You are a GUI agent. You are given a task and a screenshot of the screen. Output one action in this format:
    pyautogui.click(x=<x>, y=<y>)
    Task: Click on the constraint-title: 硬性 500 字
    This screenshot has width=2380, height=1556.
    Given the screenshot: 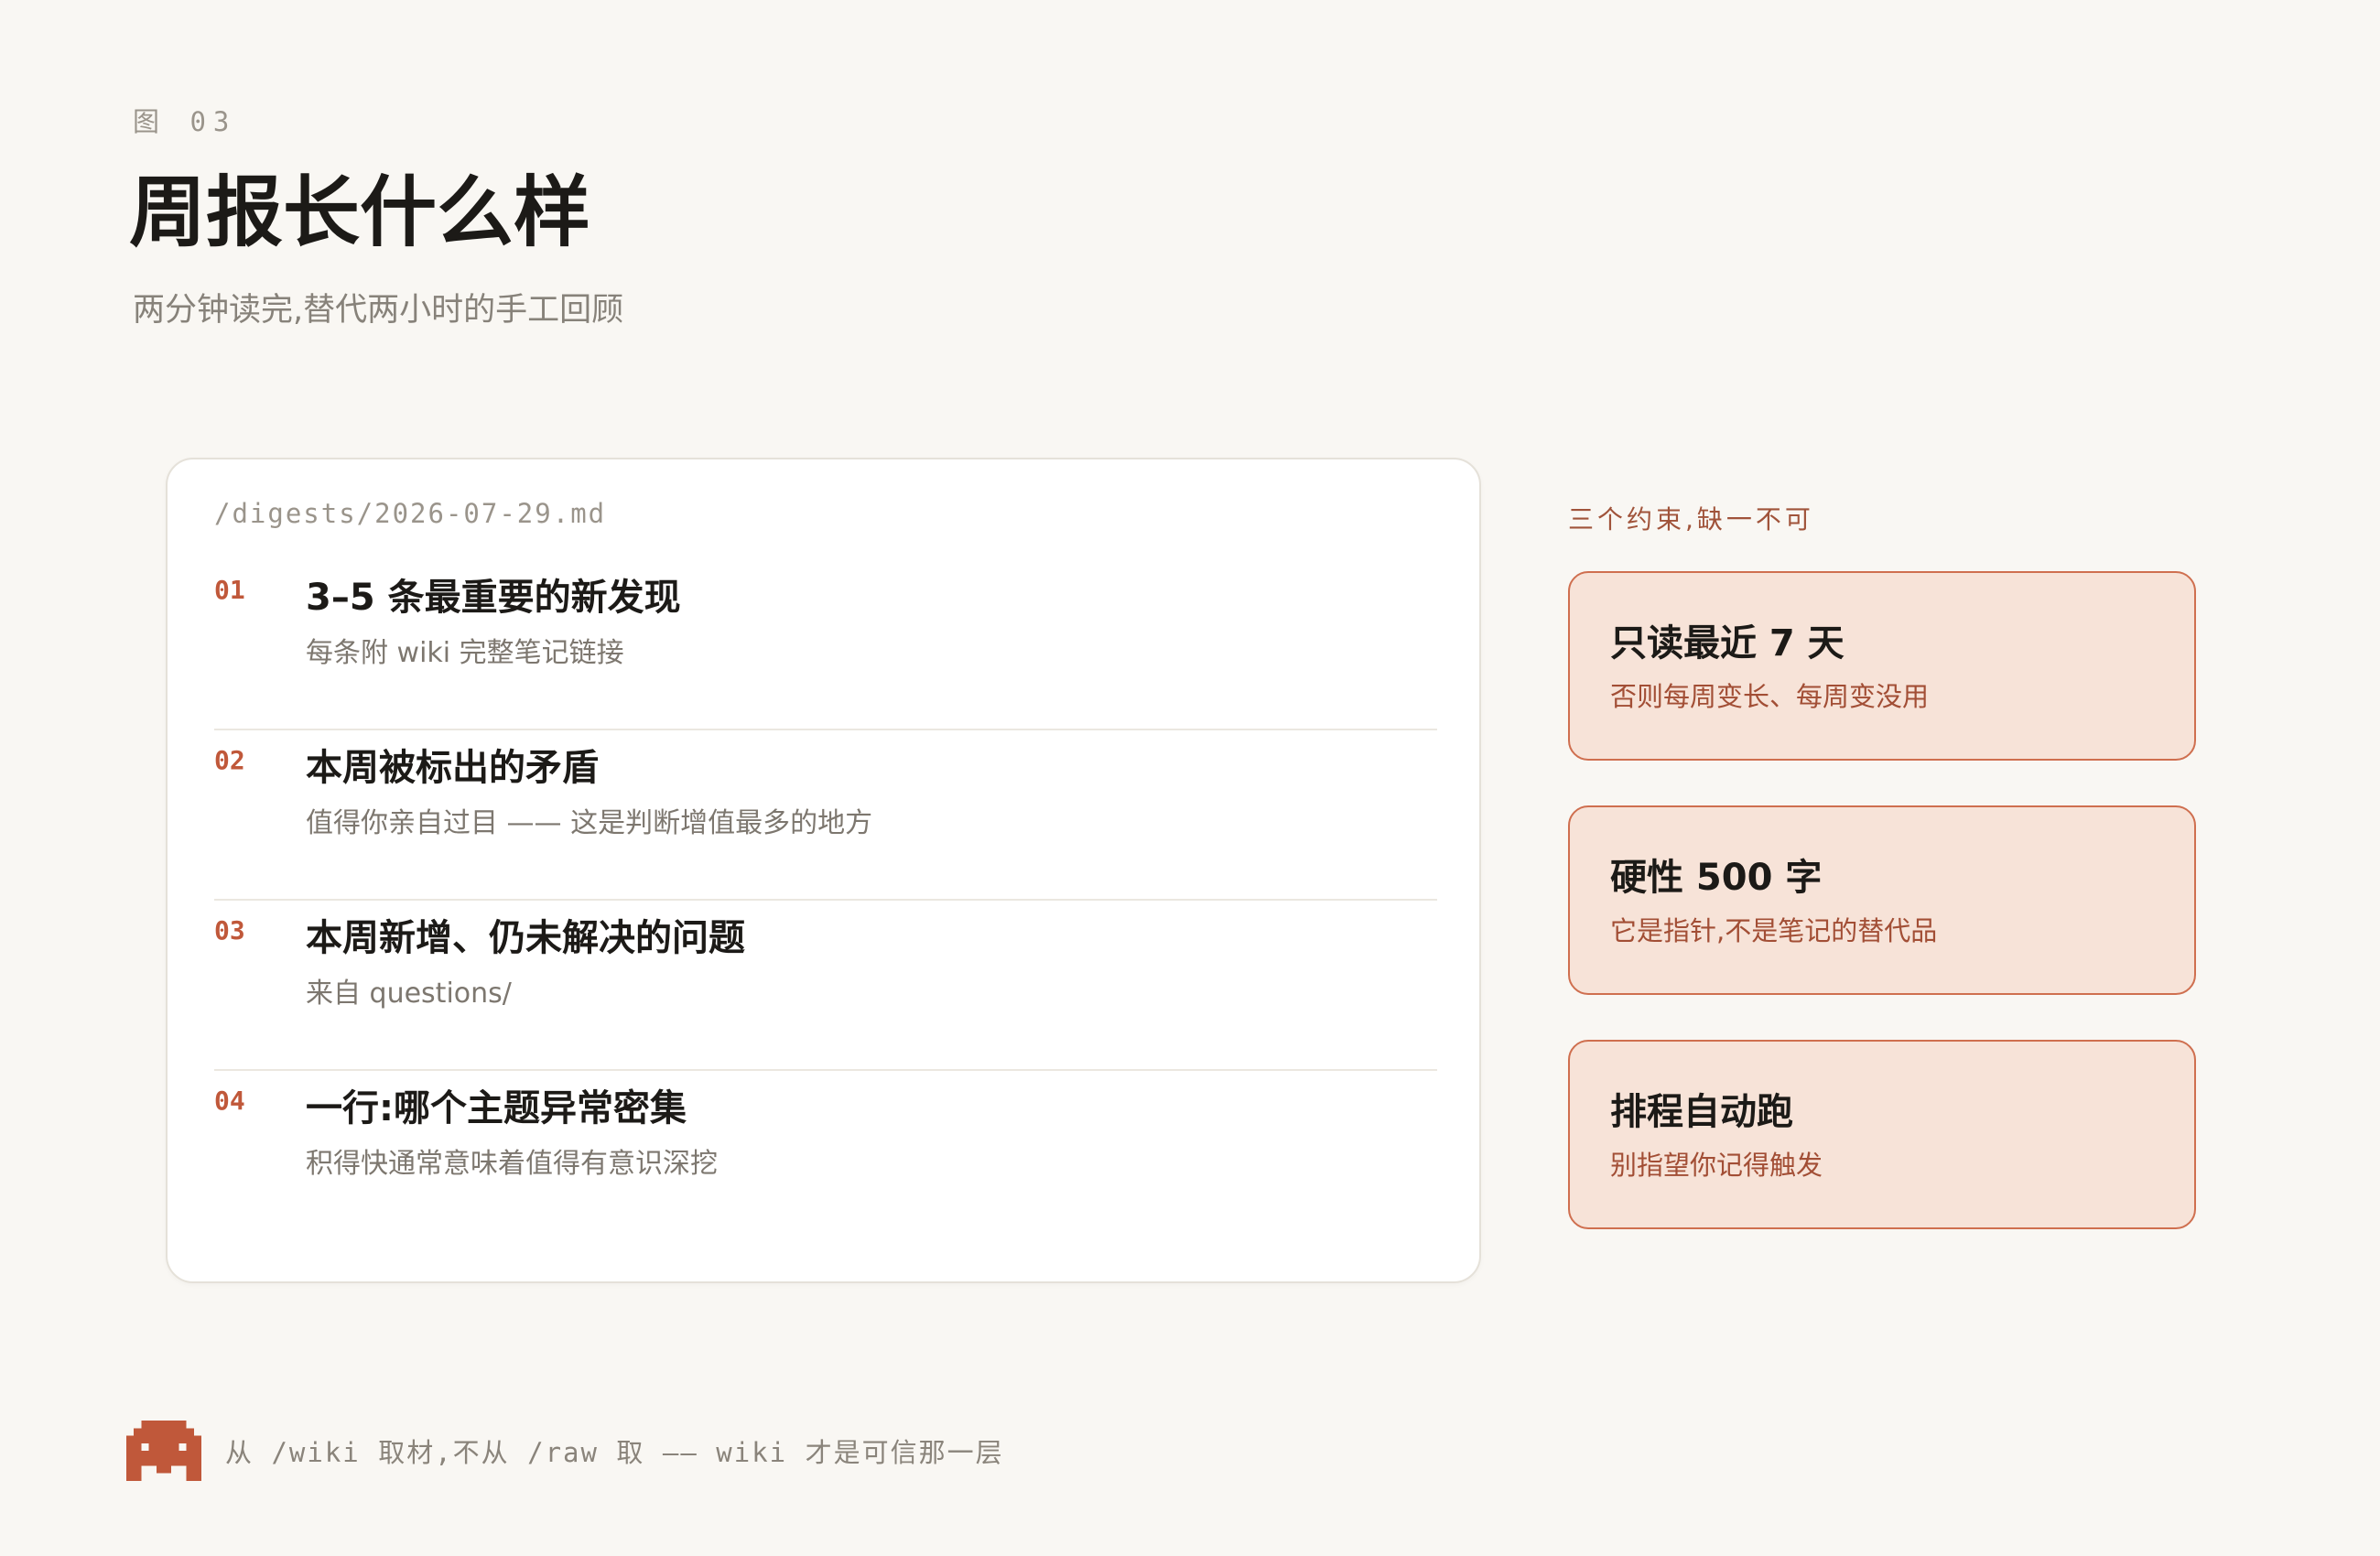 What is the action you would take?
    pyautogui.click(x=1716, y=878)
    